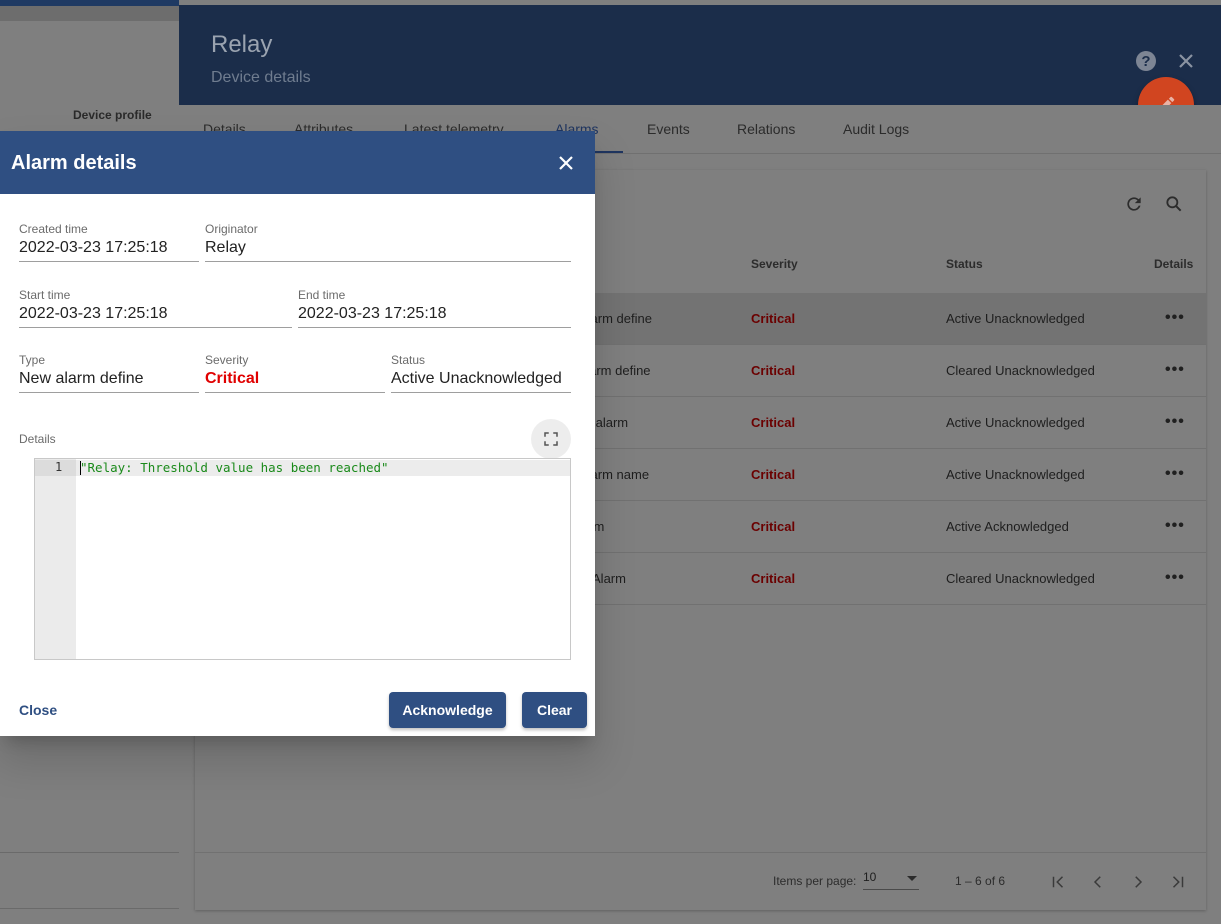 The height and width of the screenshot is (924, 1221). What do you see at coordinates (447, 710) in the screenshot?
I see `acknowledge-button: Acknowledge` at bounding box center [447, 710].